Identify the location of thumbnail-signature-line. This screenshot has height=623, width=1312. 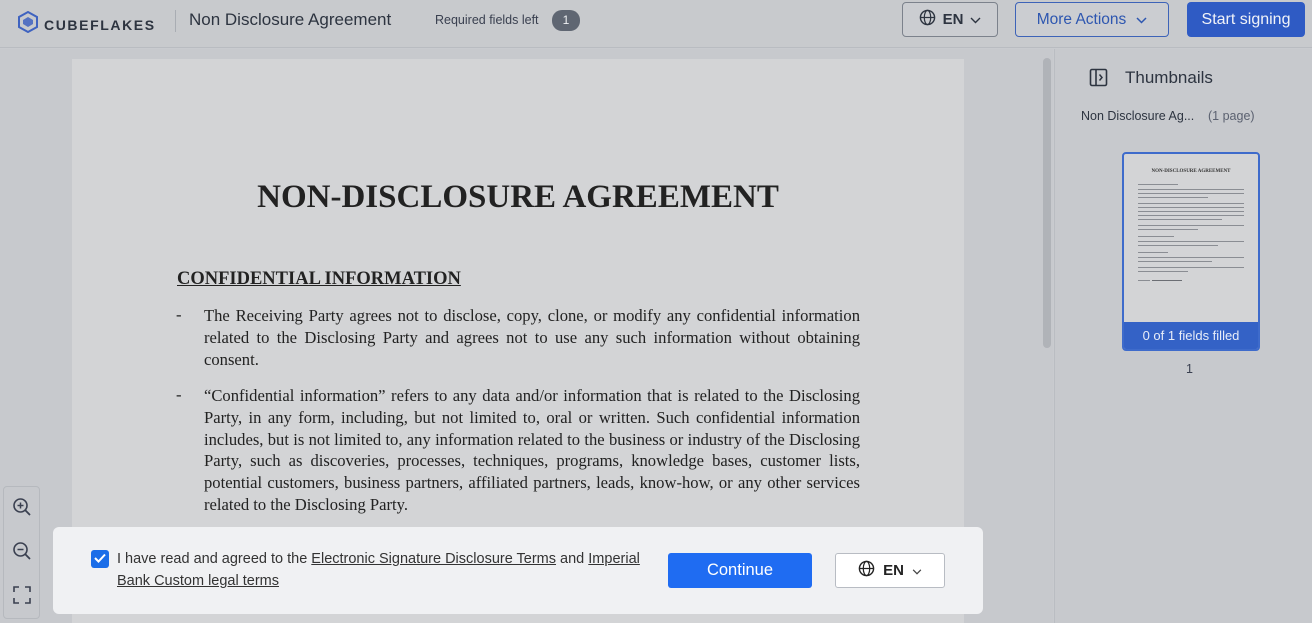
(1167, 281).